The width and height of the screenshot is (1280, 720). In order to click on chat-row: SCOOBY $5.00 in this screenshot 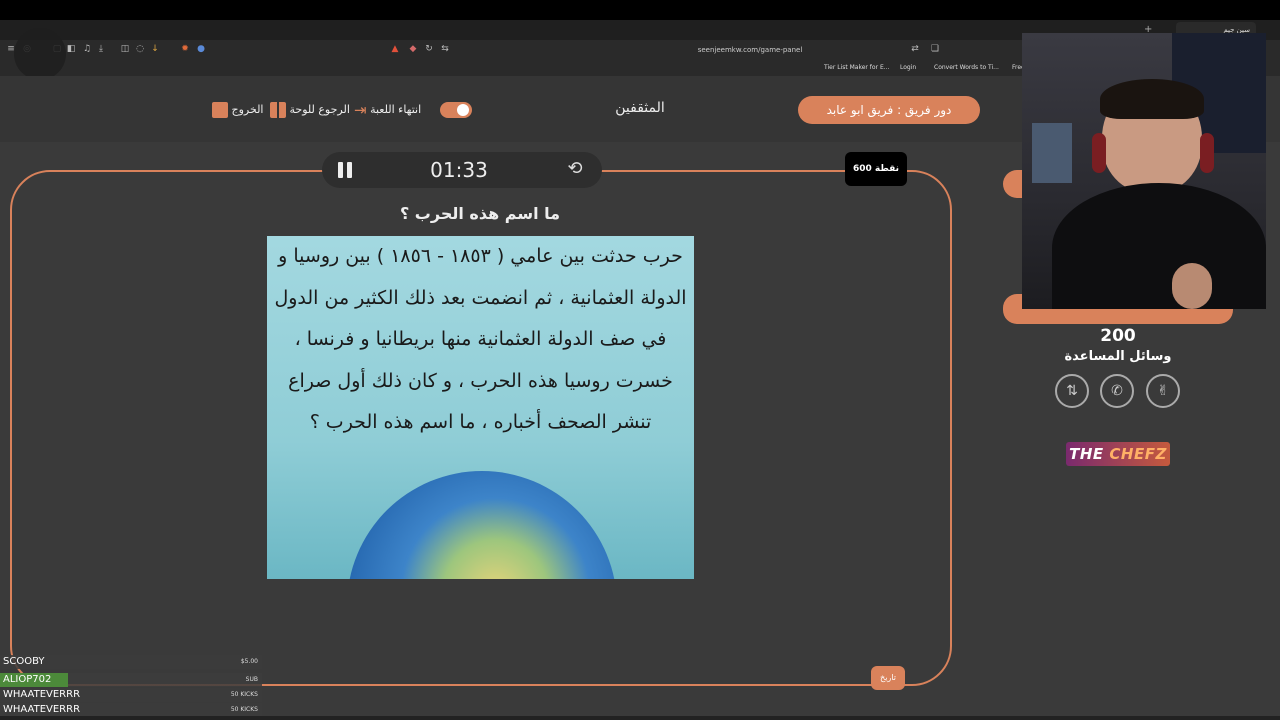, I will do `click(131, 662)`.